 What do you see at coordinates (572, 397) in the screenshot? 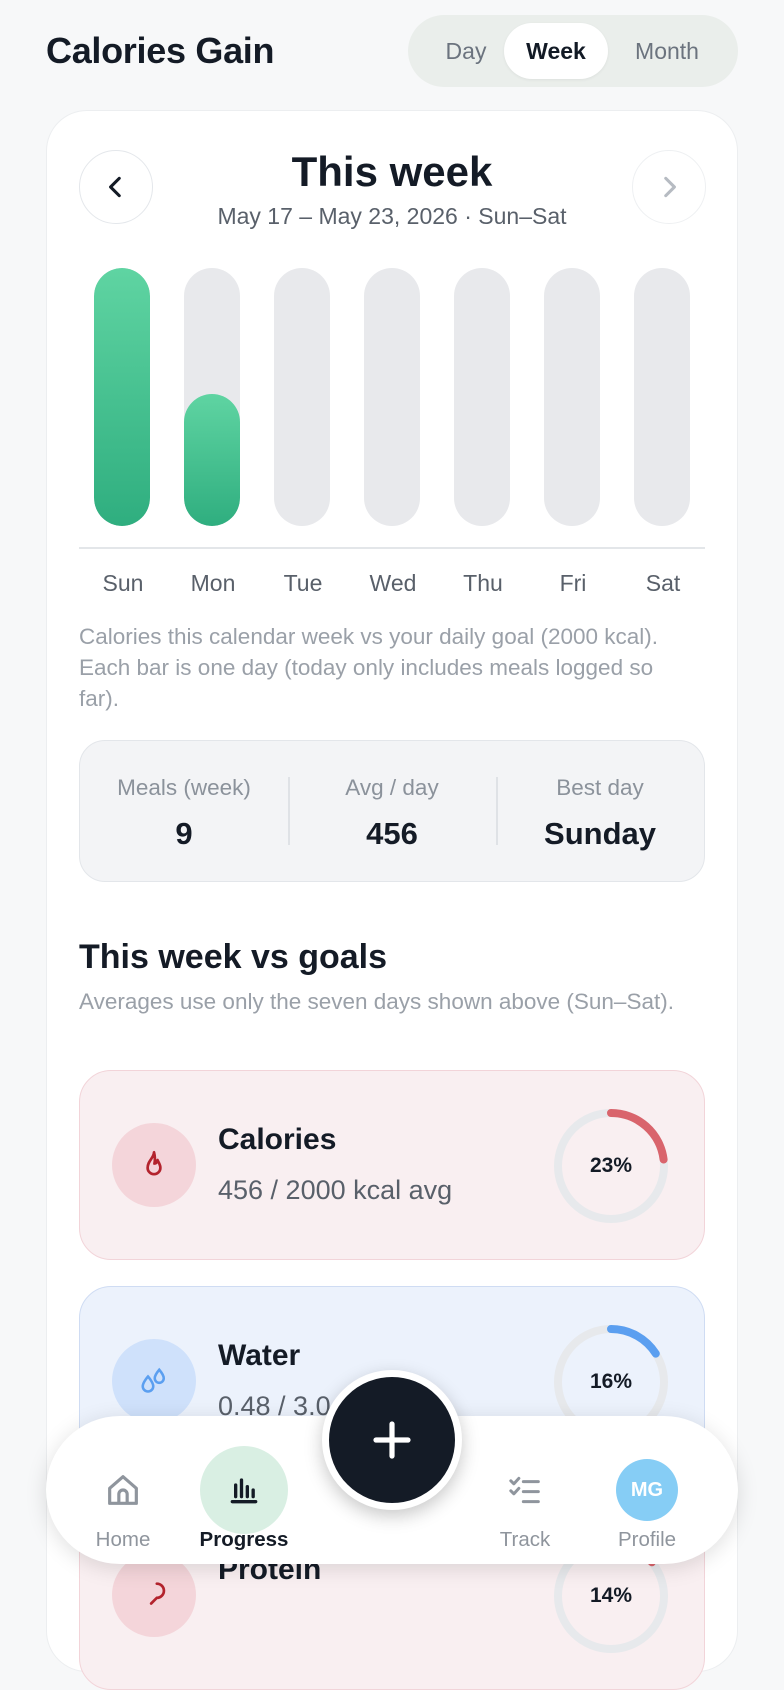
I see `bar-fri` at bounding box center [572, 397].